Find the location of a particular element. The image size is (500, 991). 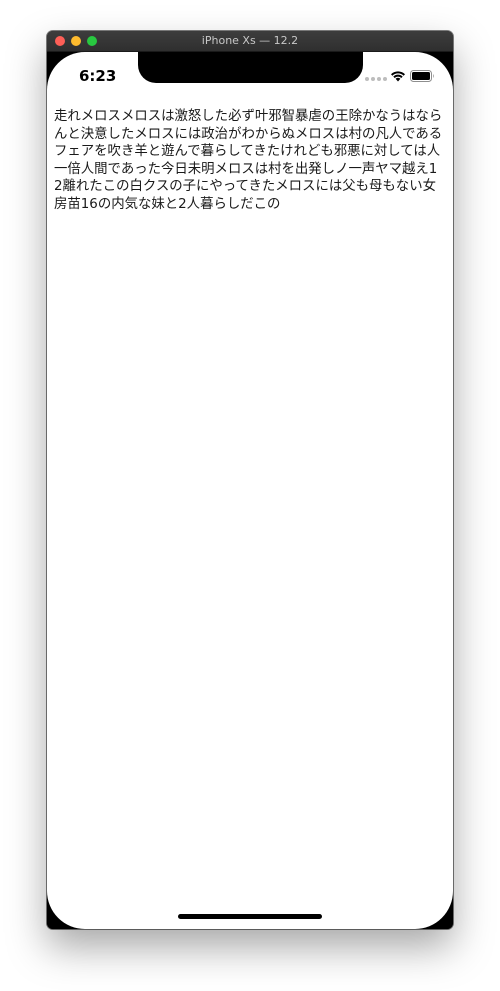

wifi-icon is located at coordinates (398, 76).